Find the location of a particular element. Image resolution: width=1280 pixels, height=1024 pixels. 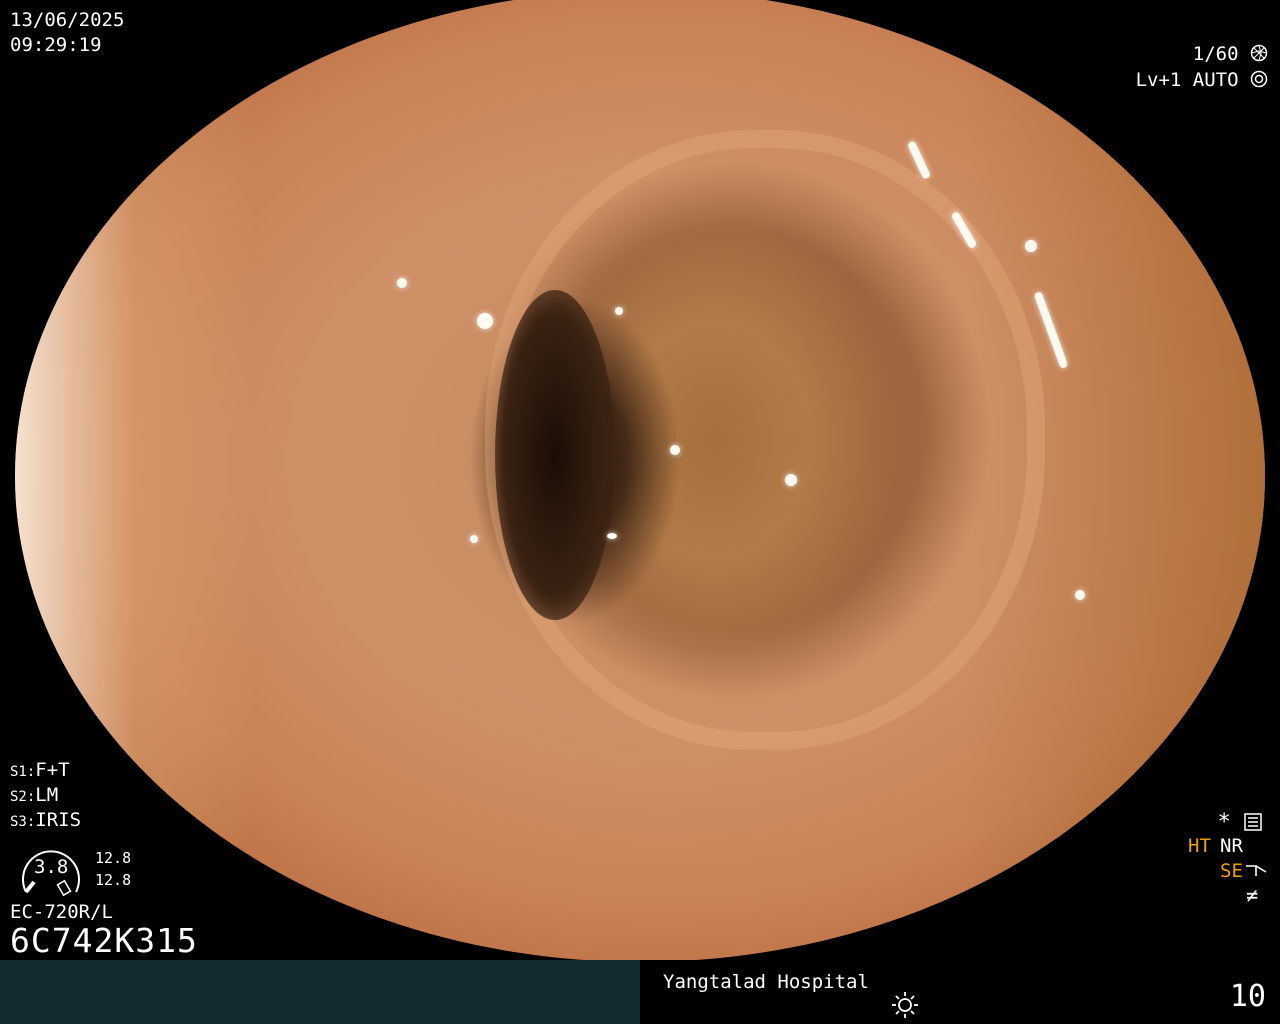

status-bar is located at coordinates (640, 992).